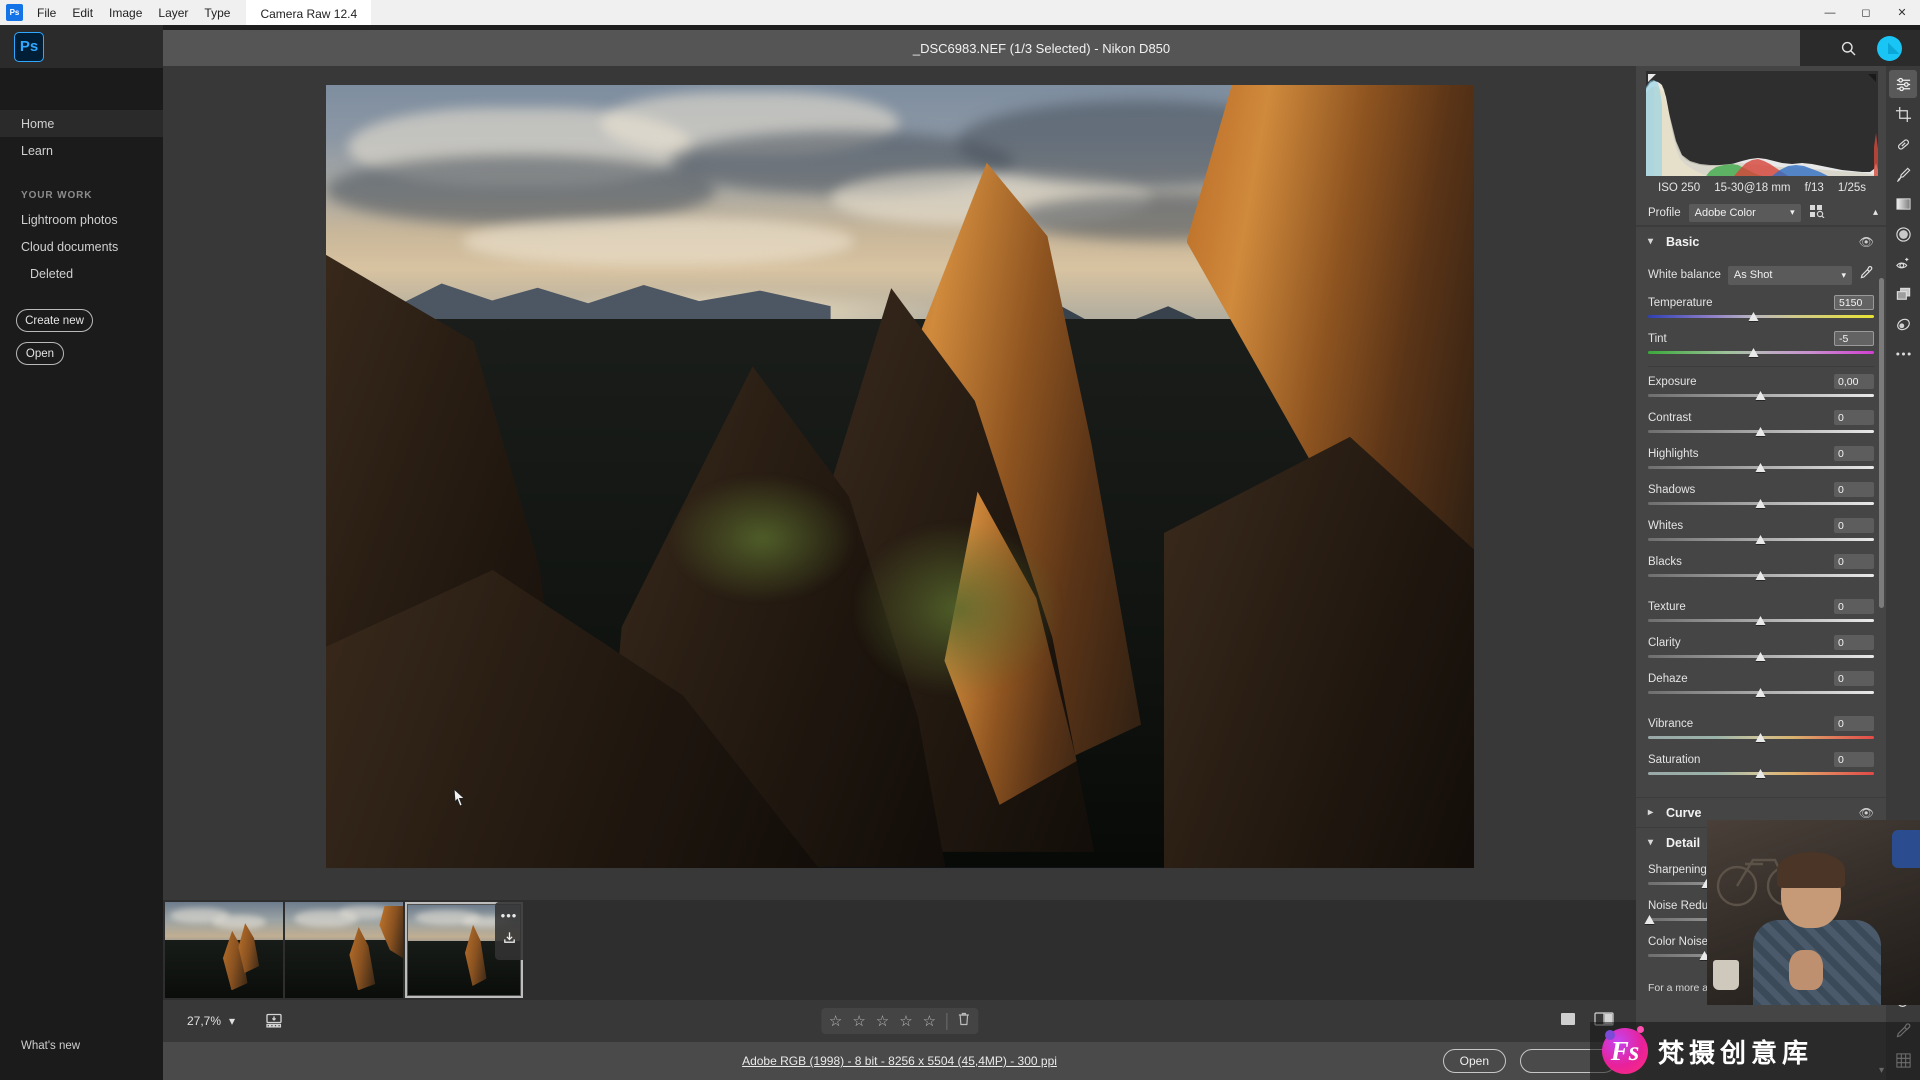 Image resolution: width=1920 pixels, height=1080 pixels. I want to click on healing-brush-icon, so click(1903, 144).